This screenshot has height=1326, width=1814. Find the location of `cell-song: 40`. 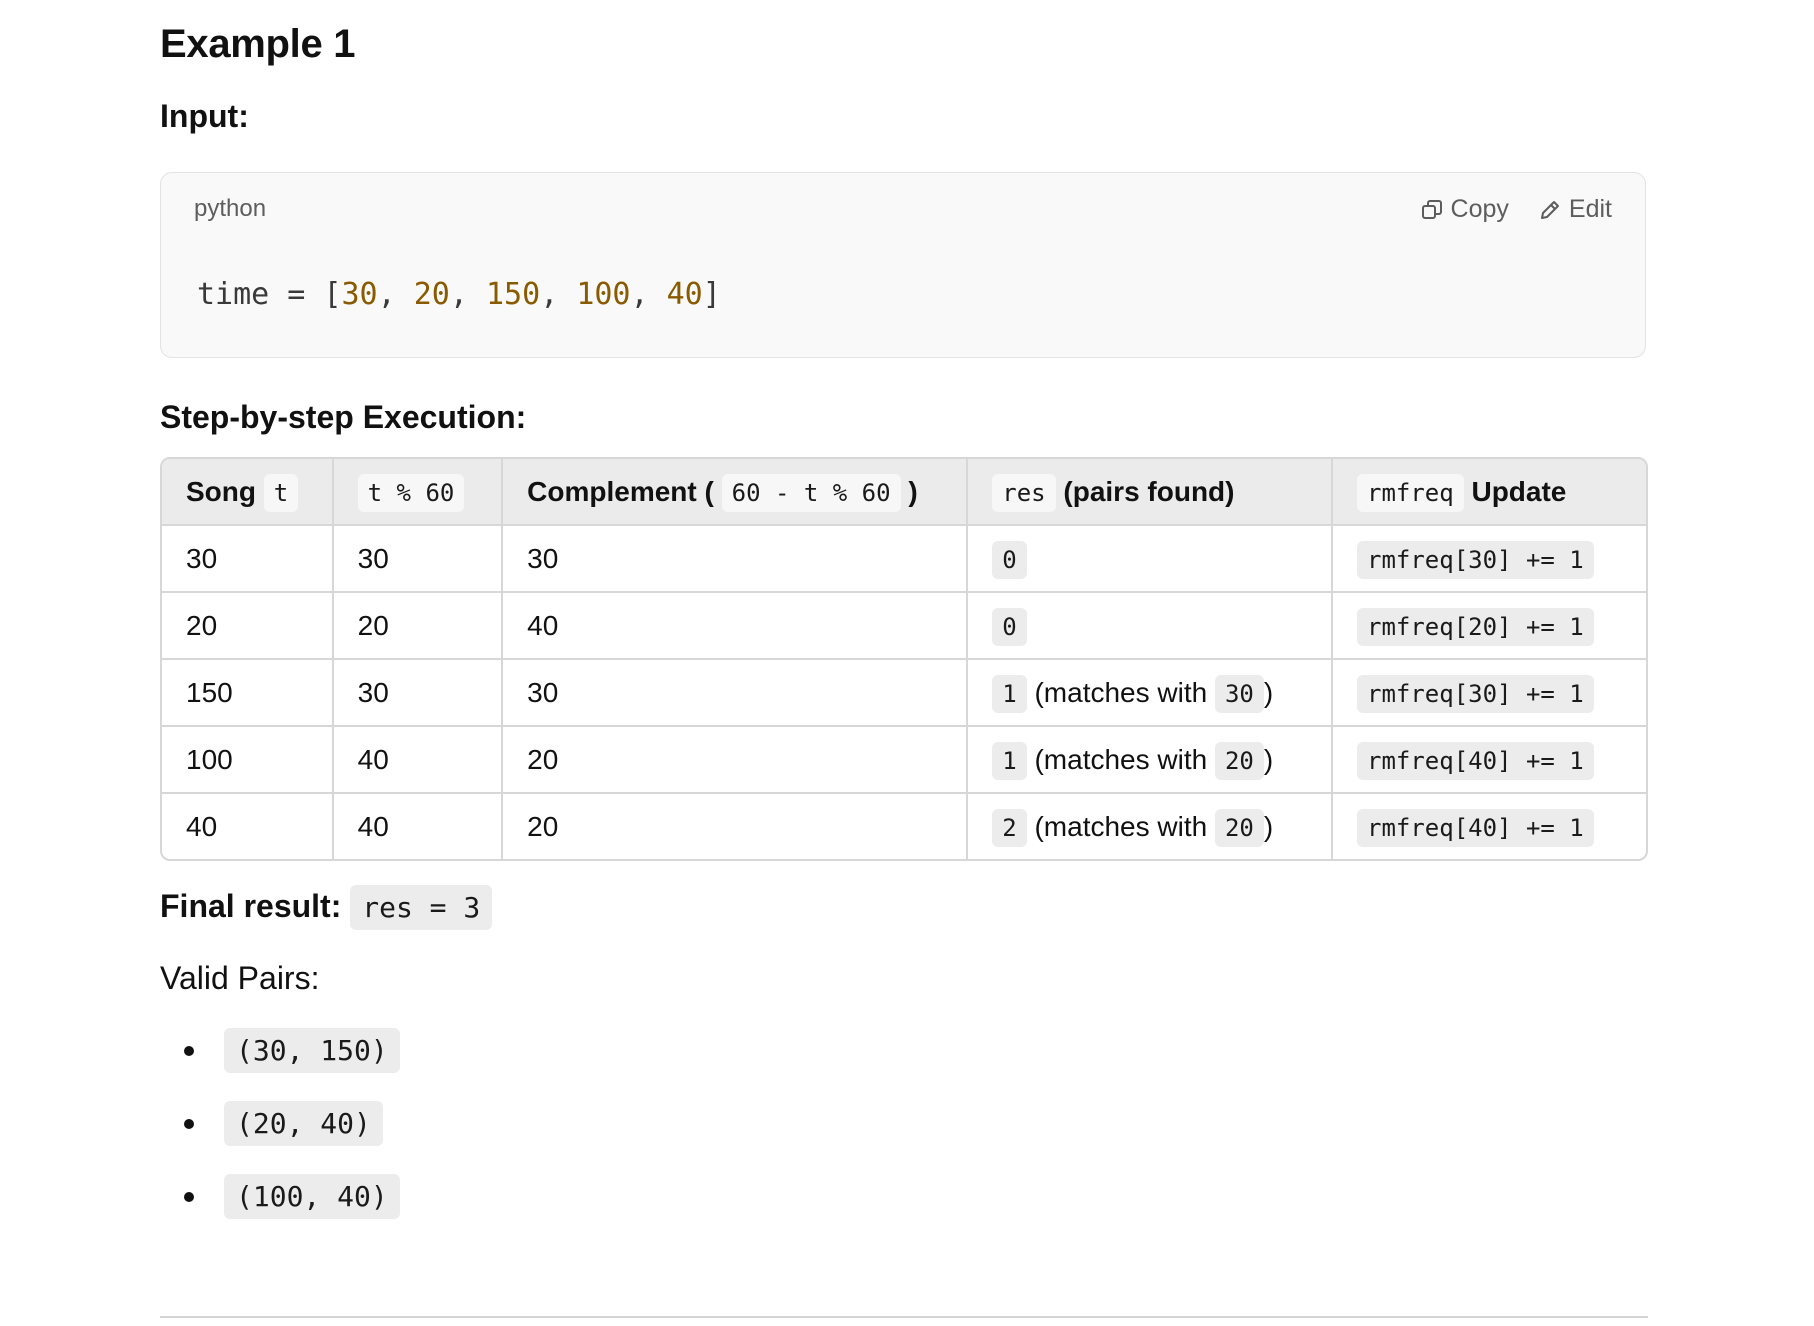

cell-song: 40 is located at coordinates (248, 826).